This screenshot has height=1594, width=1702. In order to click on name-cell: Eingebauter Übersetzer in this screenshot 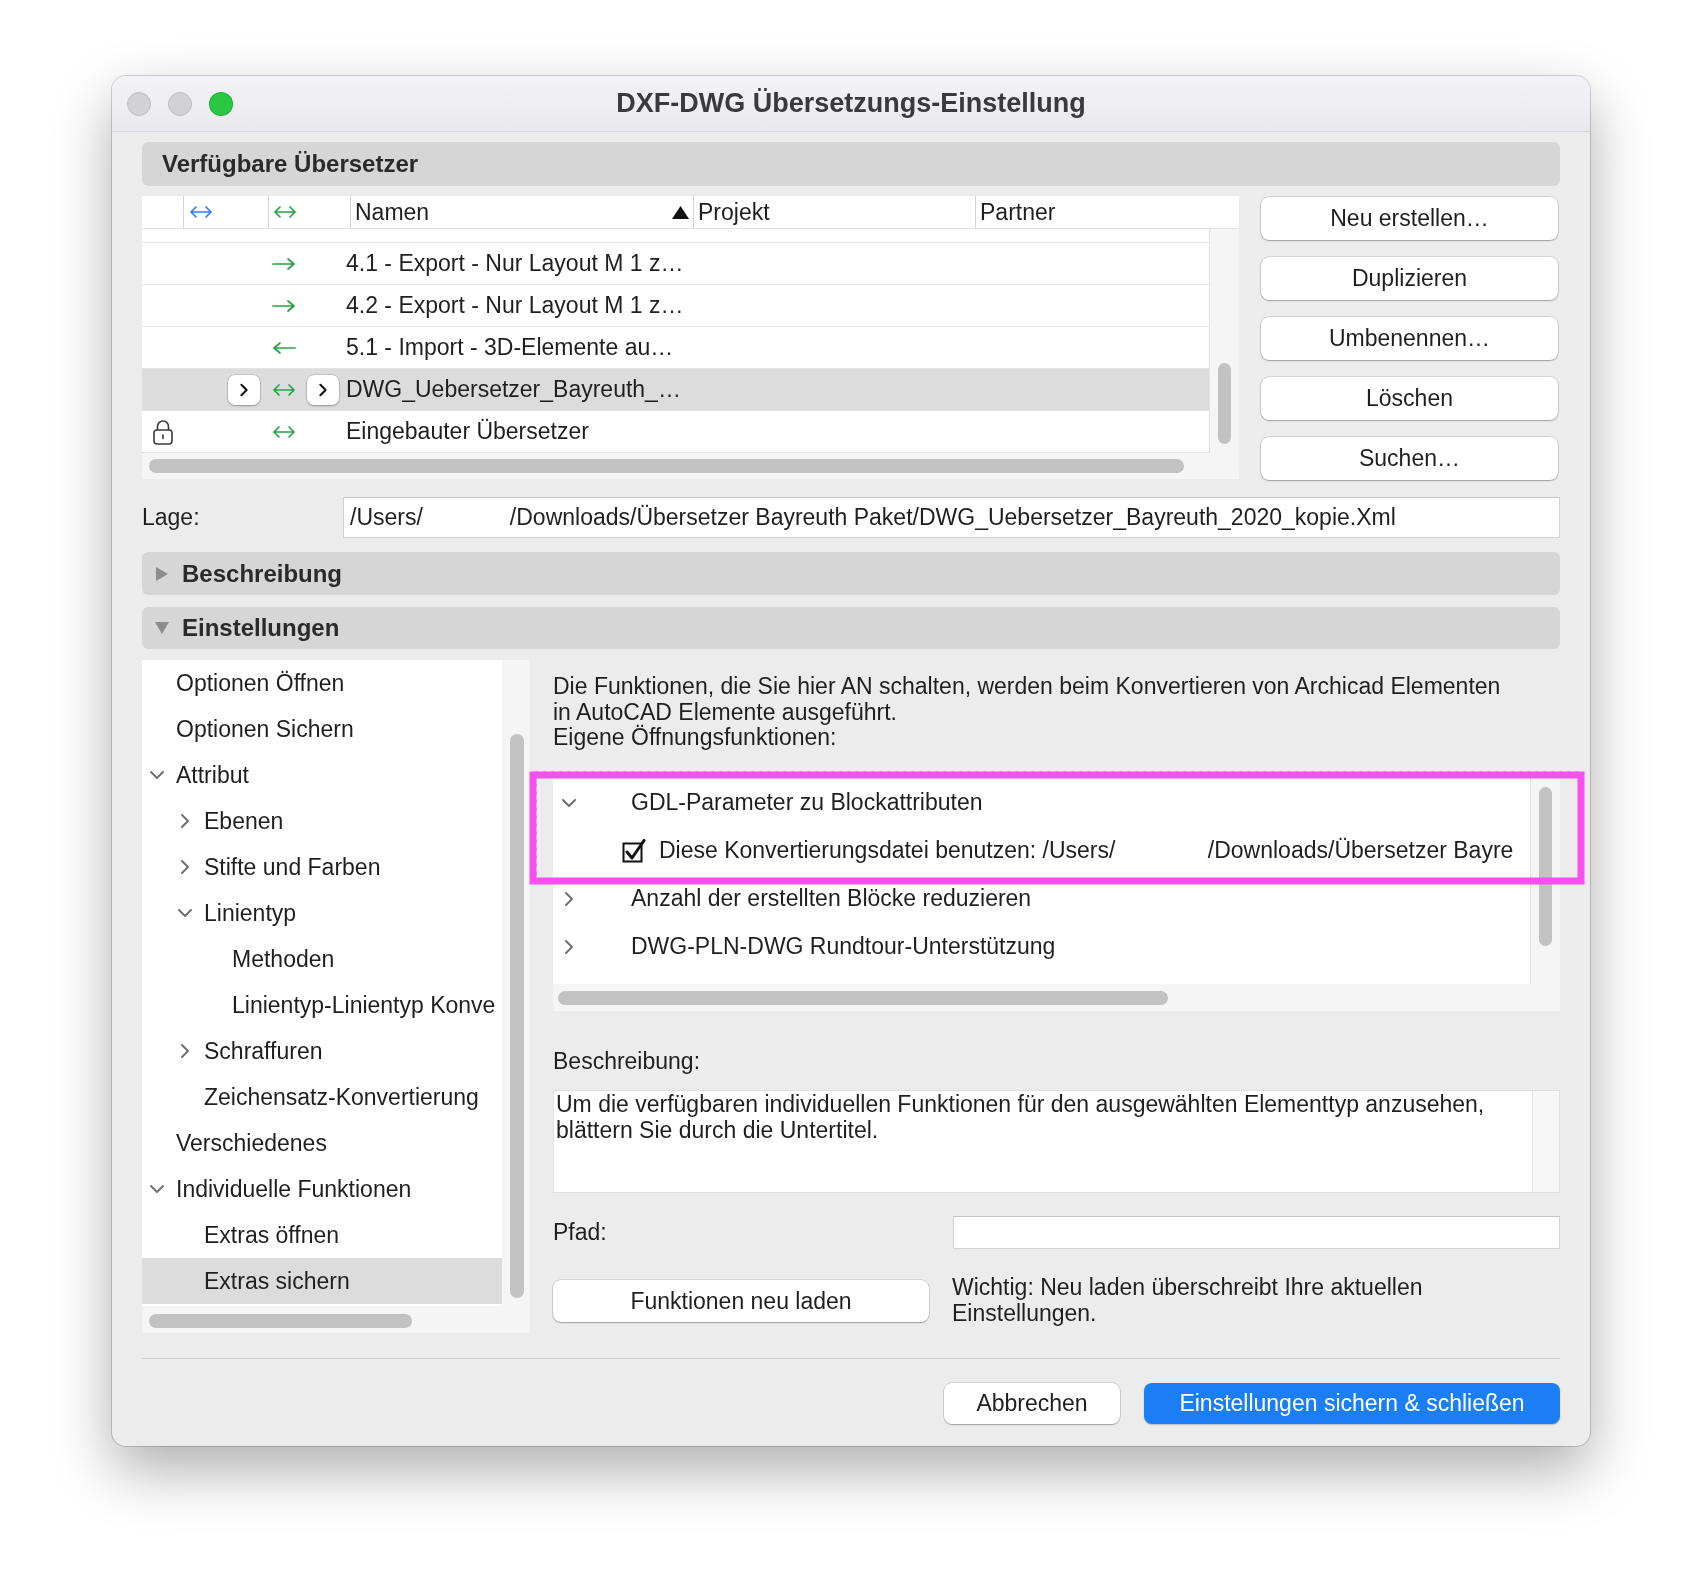, I will do `click(467, 431)`.